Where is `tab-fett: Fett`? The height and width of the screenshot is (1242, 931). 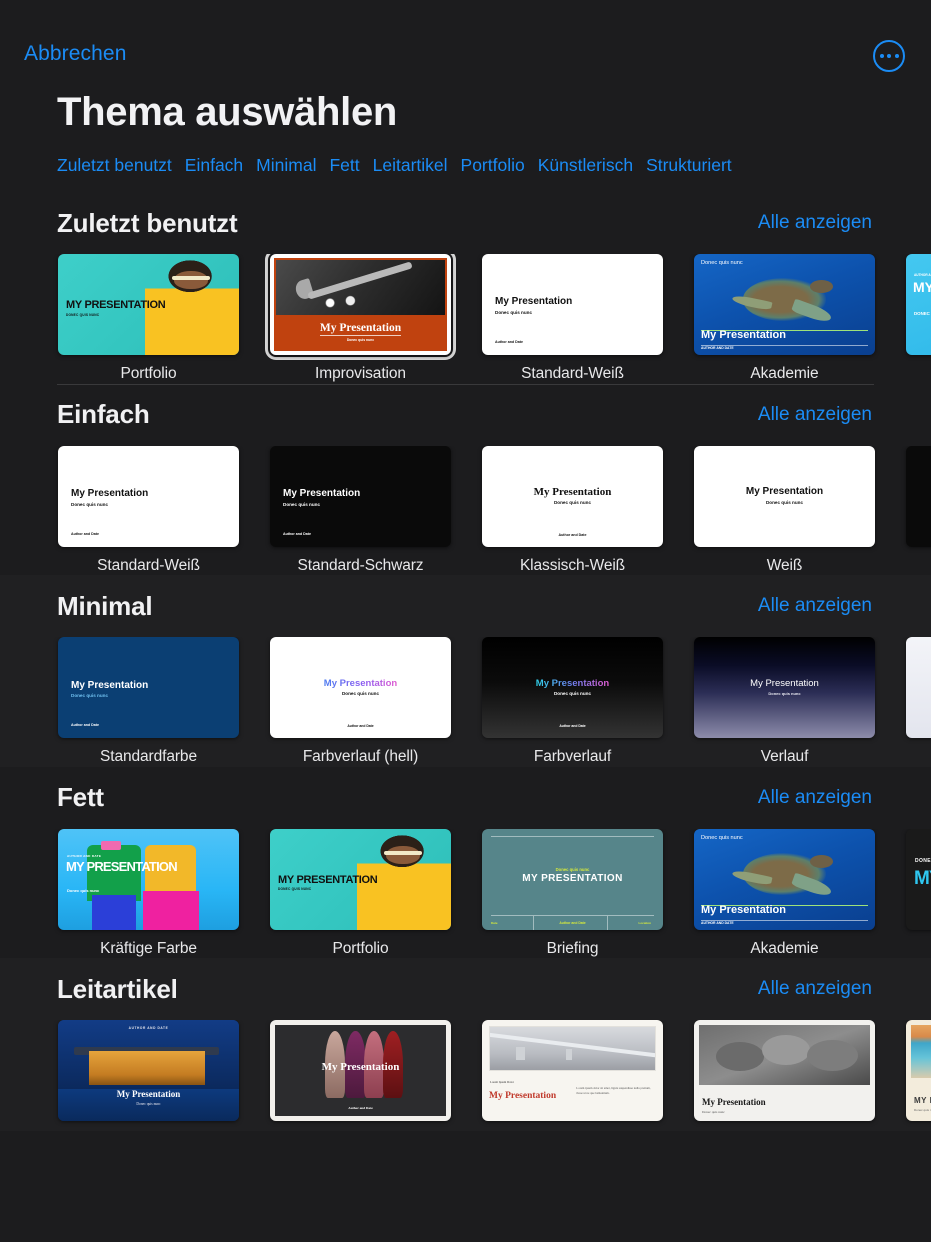
tab-fett: Fett is located at coordinates (350, 165).